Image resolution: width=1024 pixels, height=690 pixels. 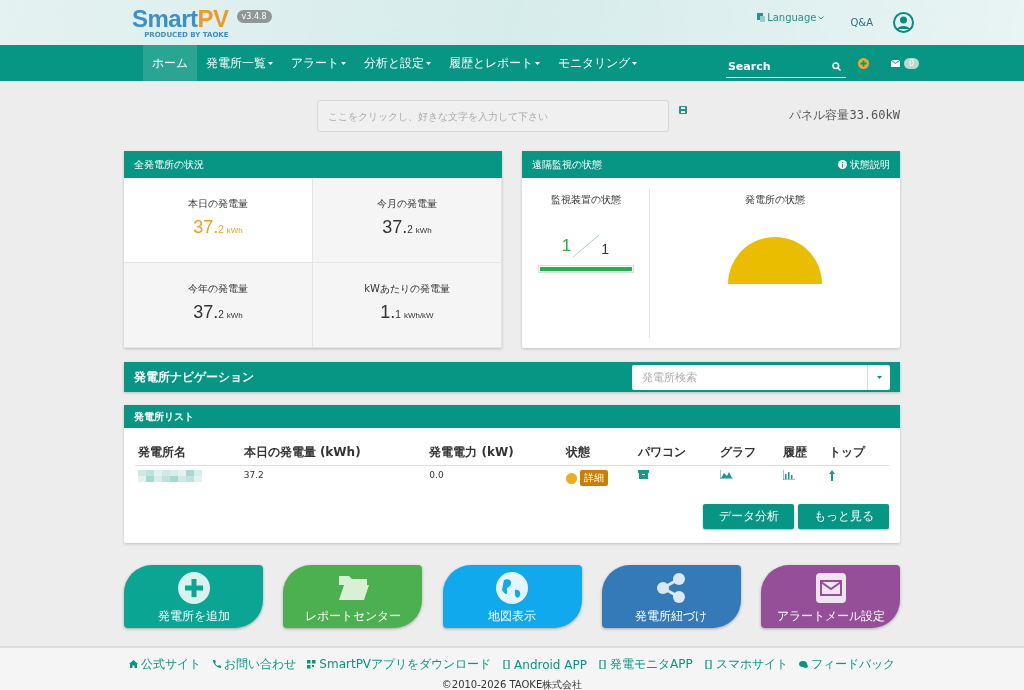 What do you see at coordinates (254, 16) in the screenshot?
I see `version-badge: v3.4.8` at bounding box center [254, 16].